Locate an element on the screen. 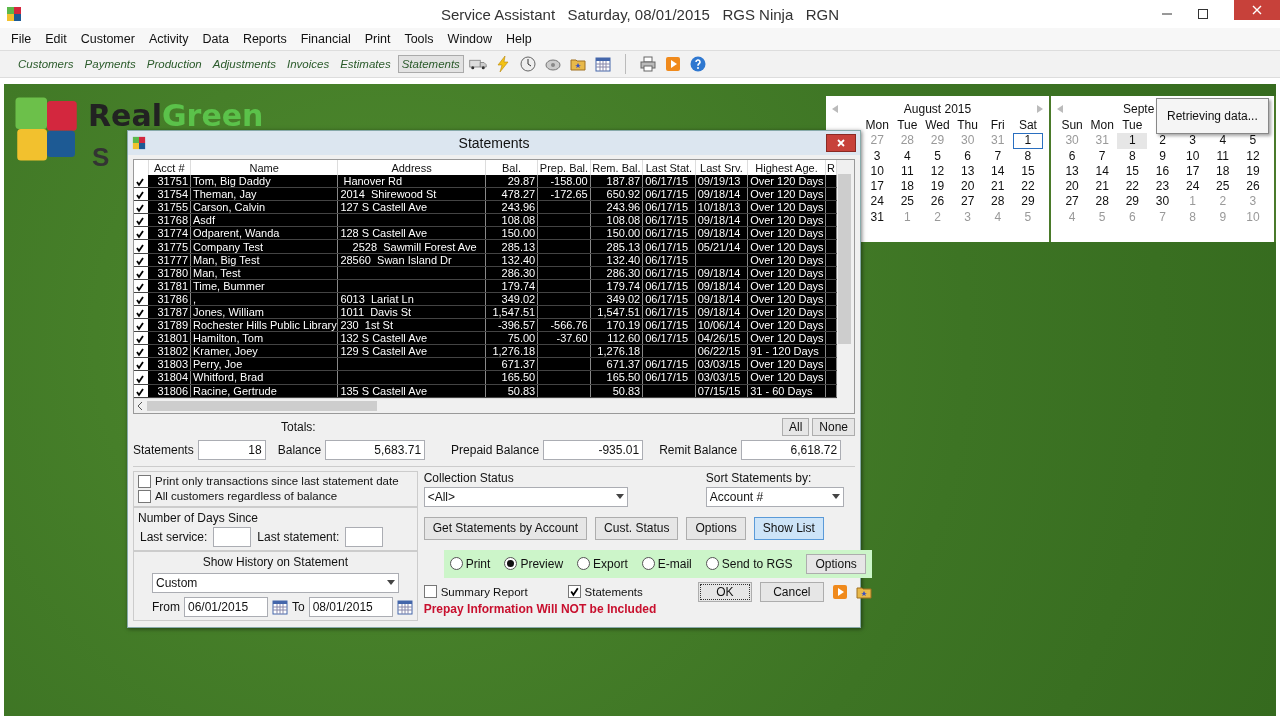 The image size is (1280, 720). sort-dropdown: Account # is located at coordinates (774, 496).